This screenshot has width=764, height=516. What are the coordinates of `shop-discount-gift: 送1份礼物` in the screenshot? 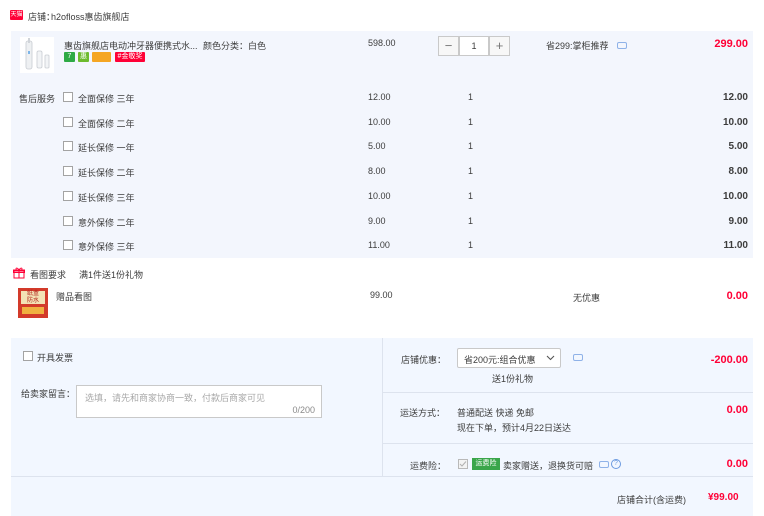 It's located at (513, 379).